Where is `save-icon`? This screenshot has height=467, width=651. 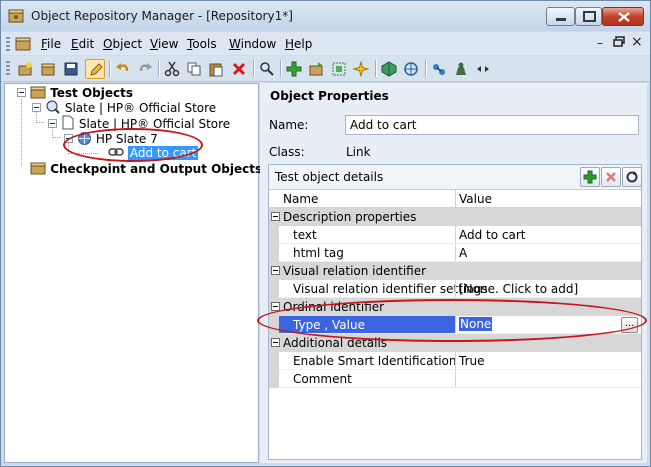
save-icon is located at coordinates (71, 69).